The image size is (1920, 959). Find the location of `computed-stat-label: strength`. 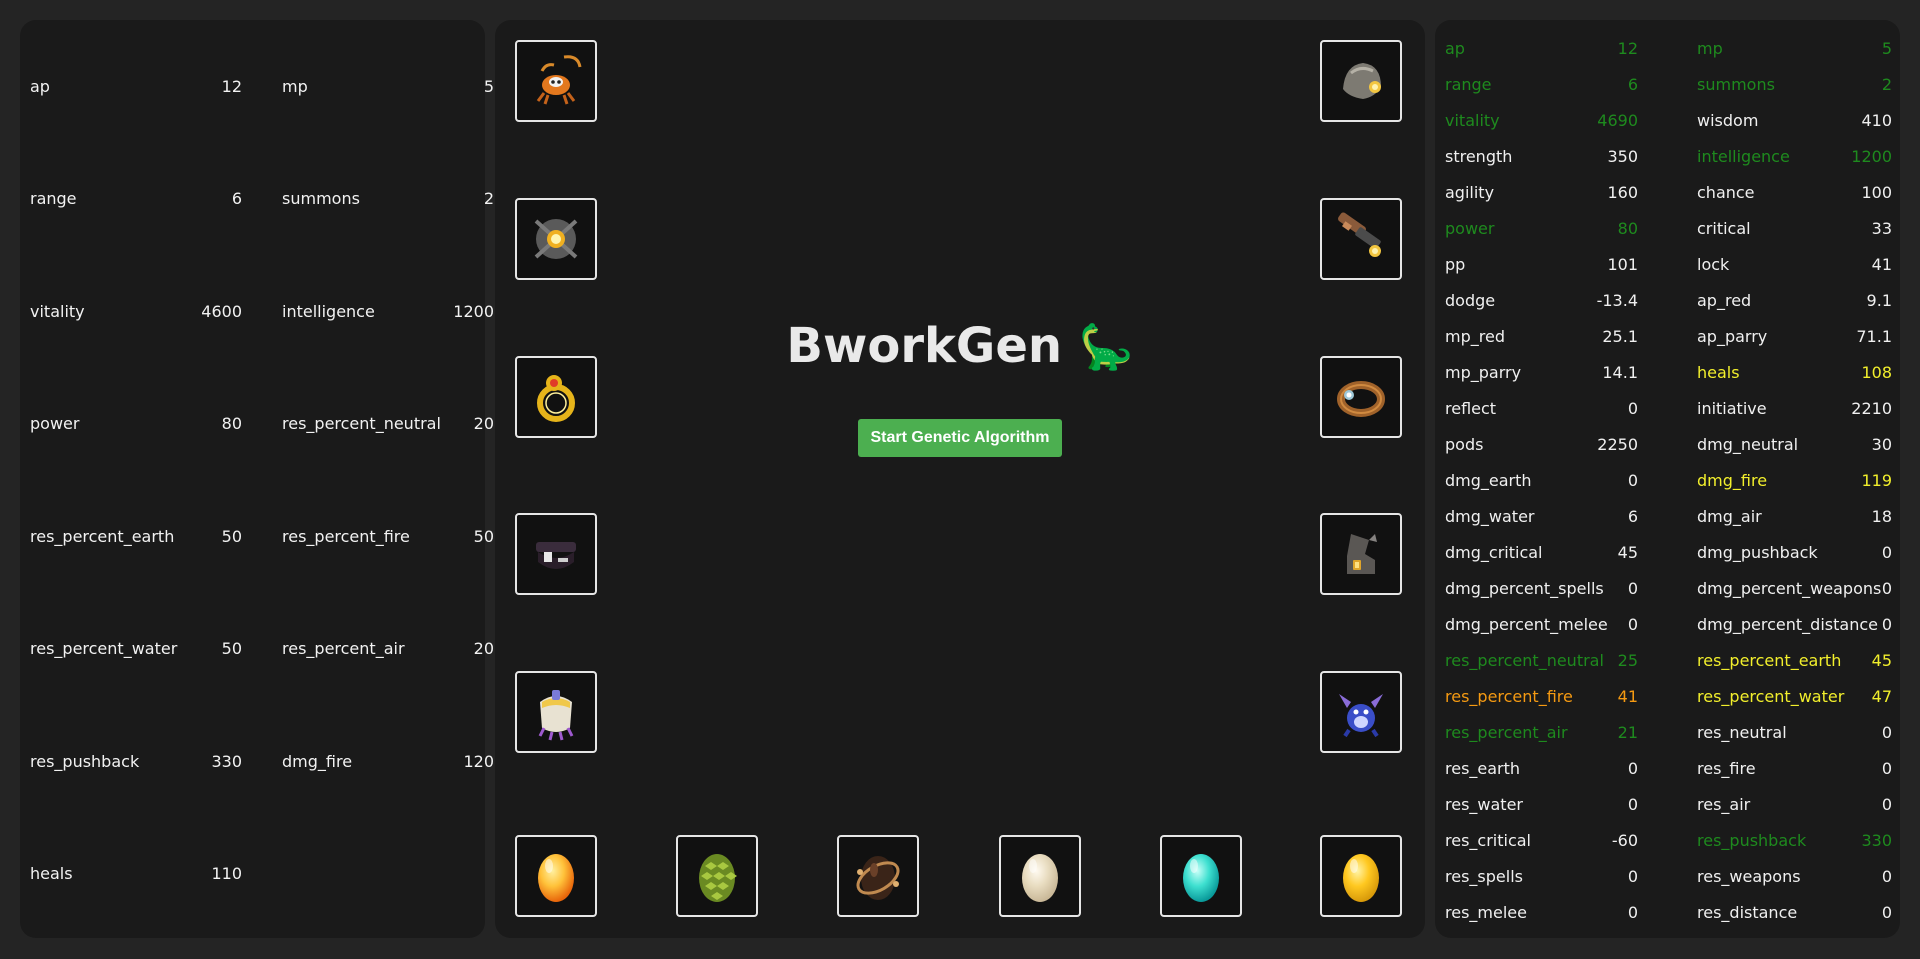

computed-stat-label: strength is located at coordinates (1479, 156).